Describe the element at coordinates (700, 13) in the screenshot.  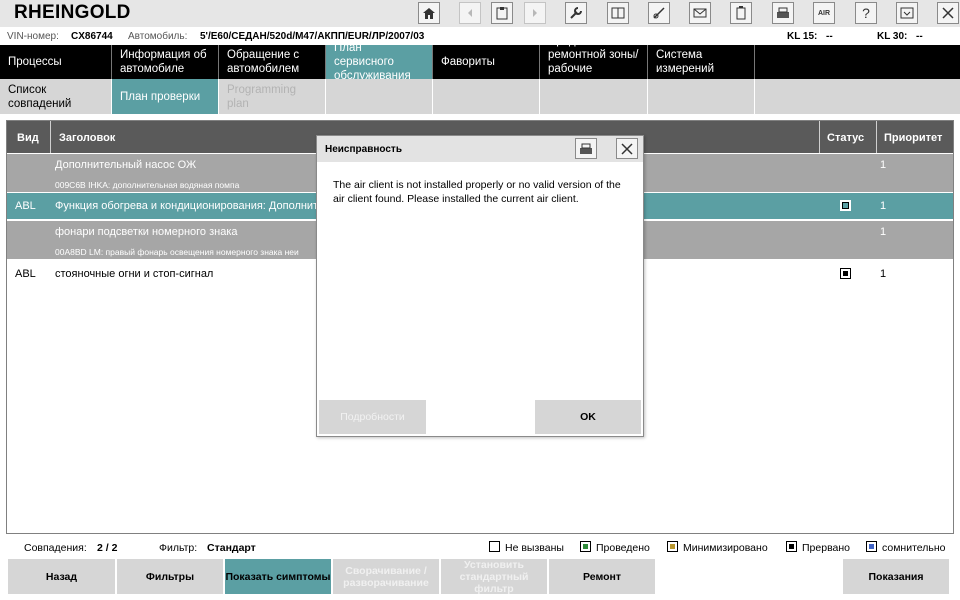
I see `mail-icon` at that location.